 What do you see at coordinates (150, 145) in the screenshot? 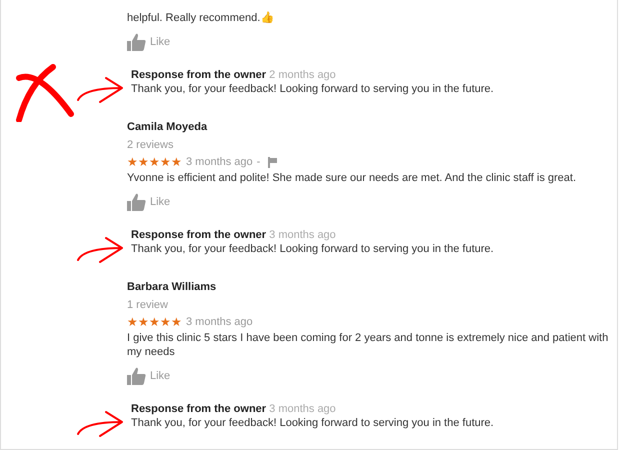
I see `review-count: 2 reviews` at bounding box center [150, 145].